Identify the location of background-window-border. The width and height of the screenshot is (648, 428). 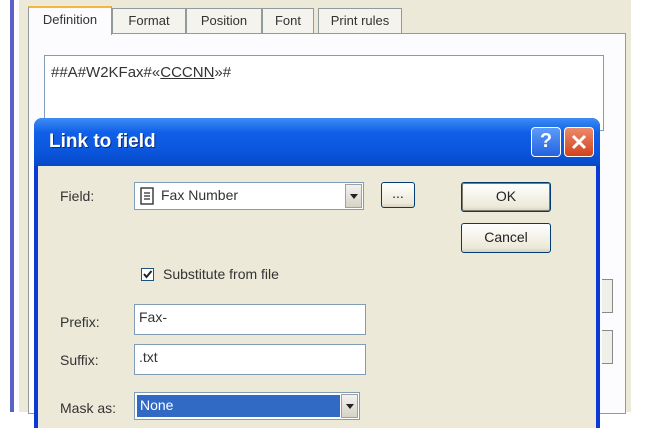
(12, 206).